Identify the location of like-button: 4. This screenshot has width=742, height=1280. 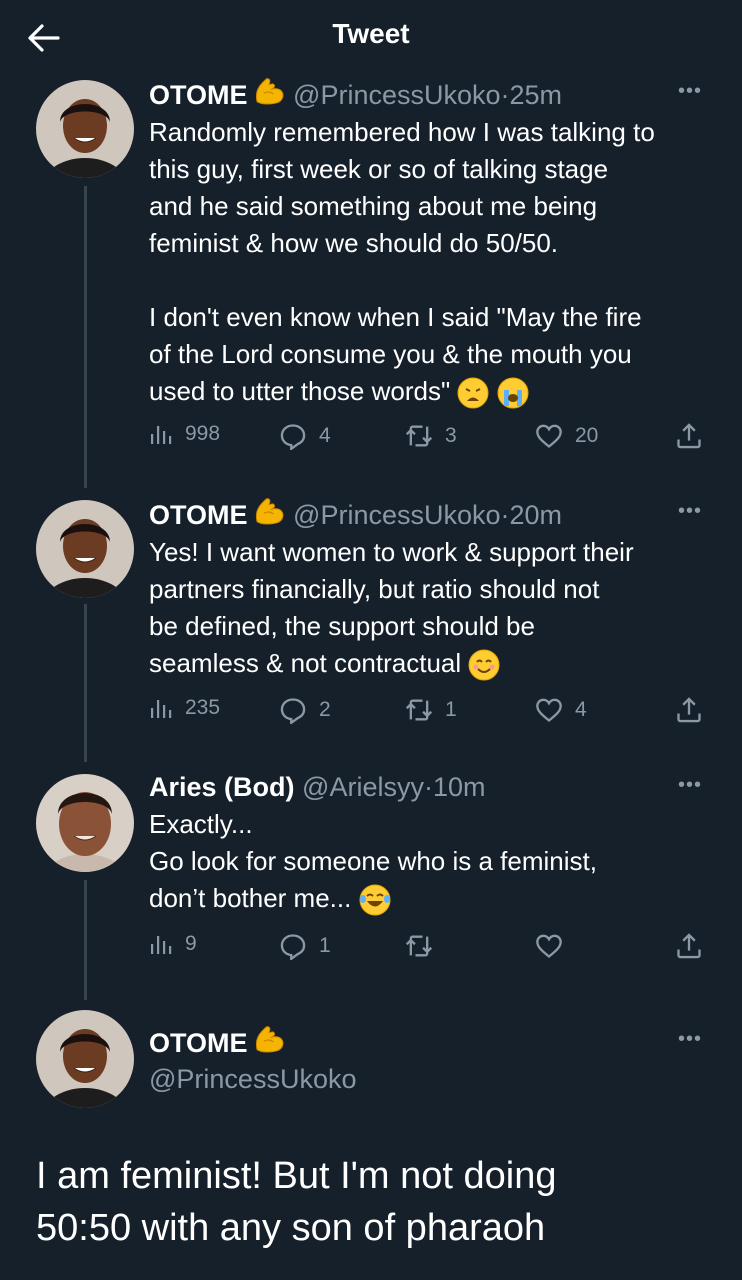
(561, 710).